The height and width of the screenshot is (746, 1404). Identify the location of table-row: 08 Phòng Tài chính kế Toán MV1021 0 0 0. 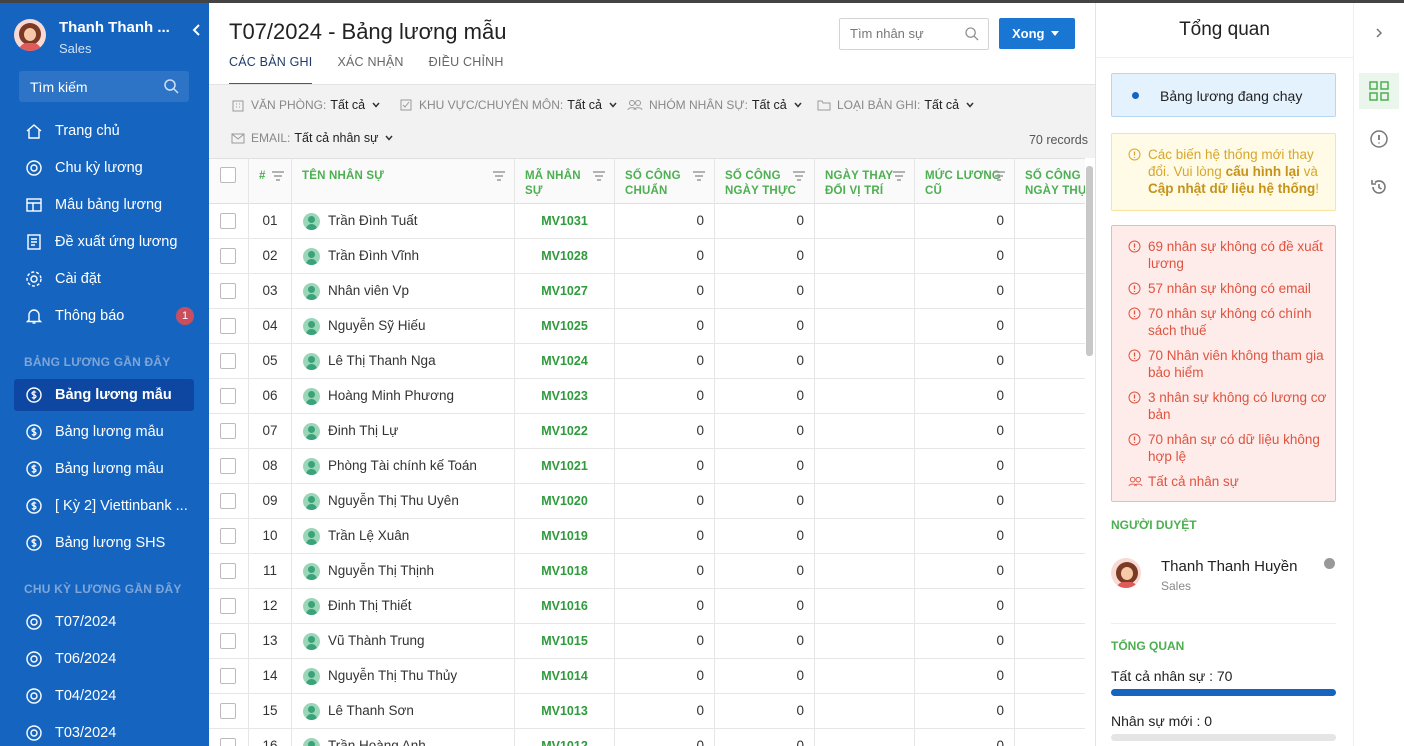
(647, 466).